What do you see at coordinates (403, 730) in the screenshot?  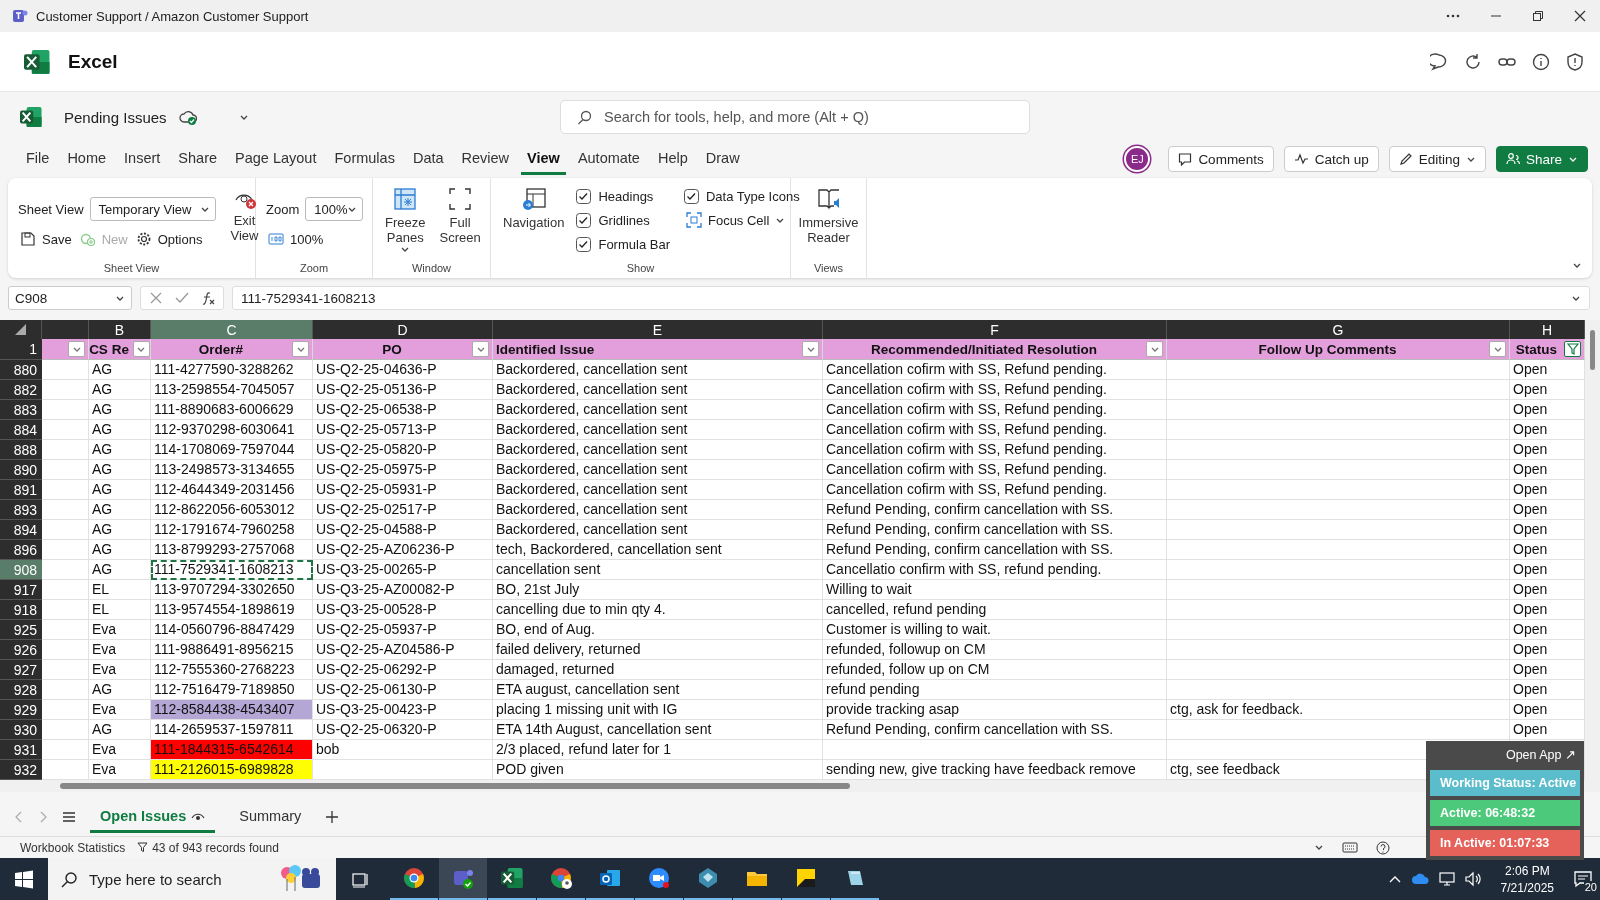 I see `table-cell: US-Q2-25-06320-P` at bounding box center [403, 730].